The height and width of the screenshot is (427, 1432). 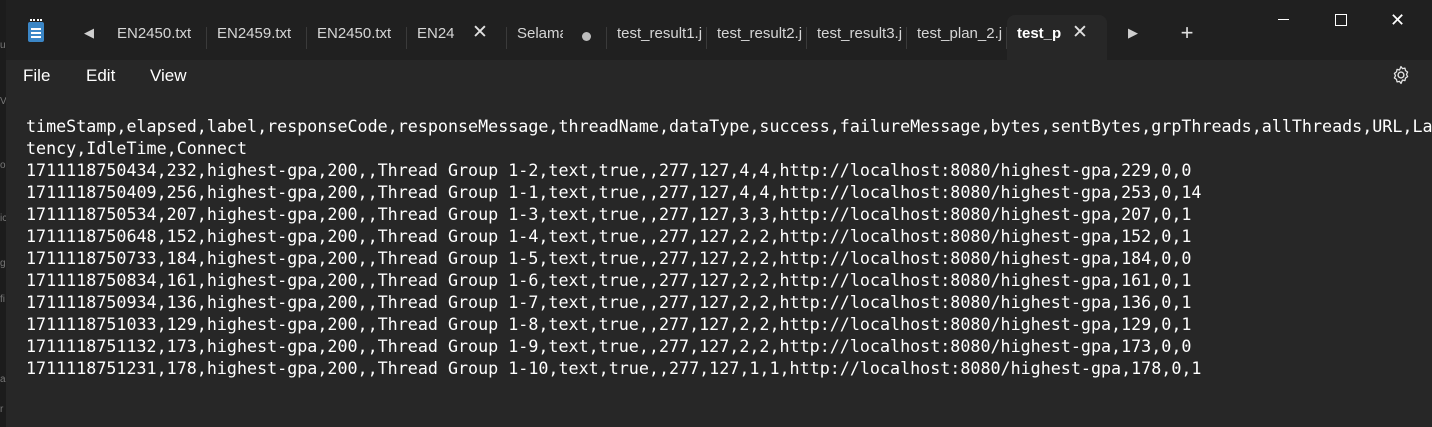 What do you see at coordinates (168, 76) in the screenshot?
I see `menu-view: View` at bounding box center [168, 76].